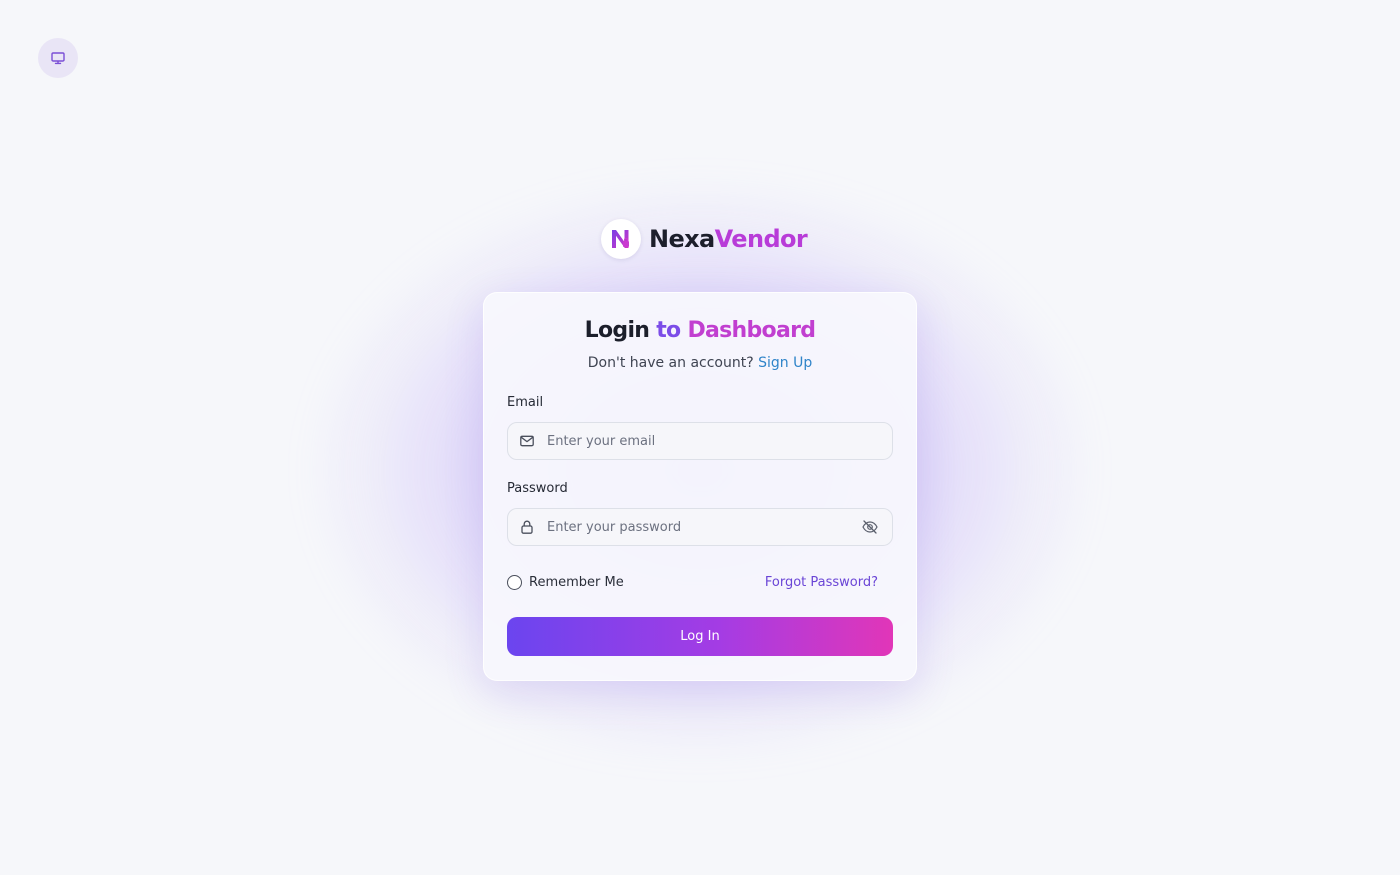  What do you see at coordinates (621, 239) in the screenshot?
I see `nexavendor-logo-icon` at bounding box center [621, 239].